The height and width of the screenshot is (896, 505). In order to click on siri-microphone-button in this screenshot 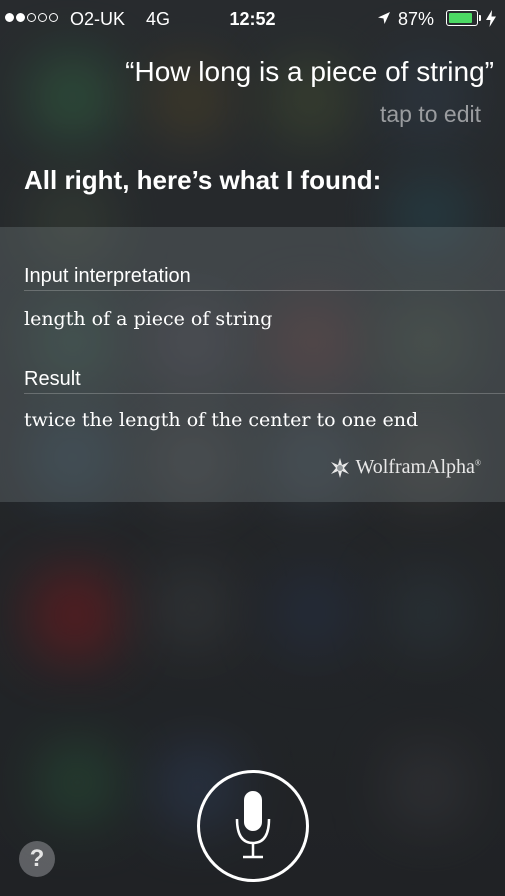, I will do `click(253, 826)`.